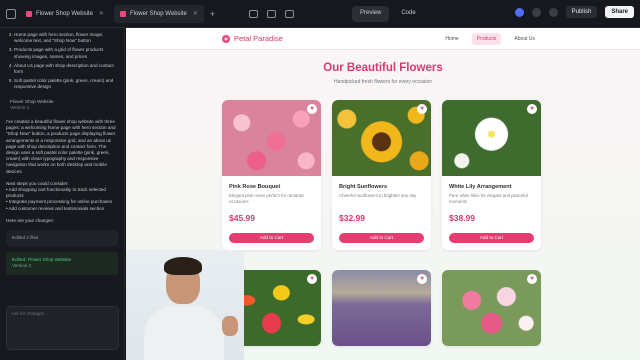 The height and width of the screenshot is (360, 640). What do you see at coordinates (185, 305) in the screenshot?
I see `webcam-overlay` at bounding box center [185, 305].